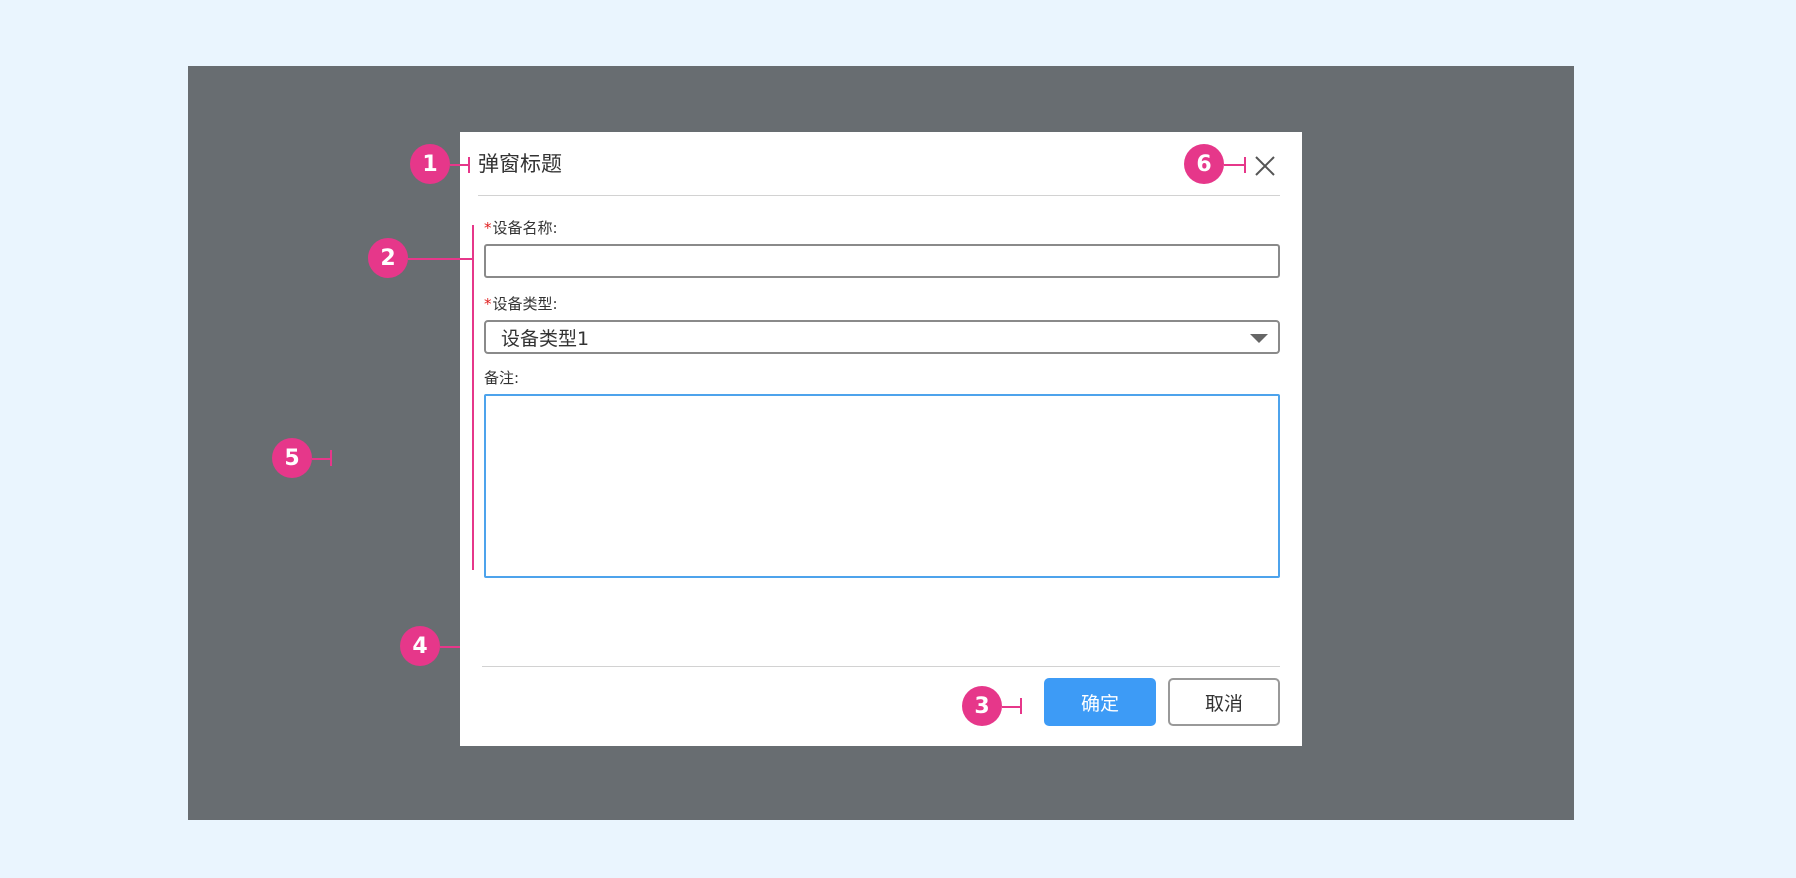  I want to click on dialog-title: 弹窗标题, so click(520, 164).